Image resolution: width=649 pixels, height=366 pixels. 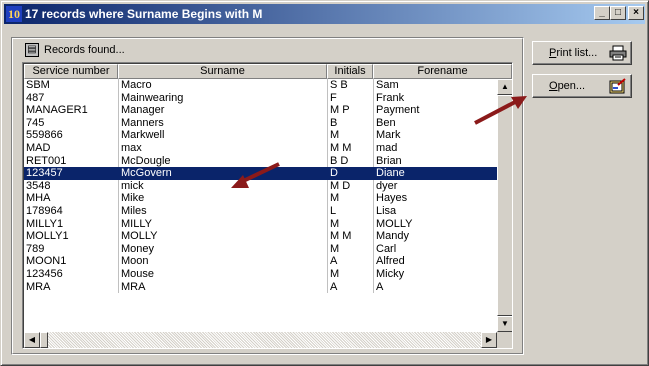 I want to click on table-cell: mad, so click(x=435, y=148).